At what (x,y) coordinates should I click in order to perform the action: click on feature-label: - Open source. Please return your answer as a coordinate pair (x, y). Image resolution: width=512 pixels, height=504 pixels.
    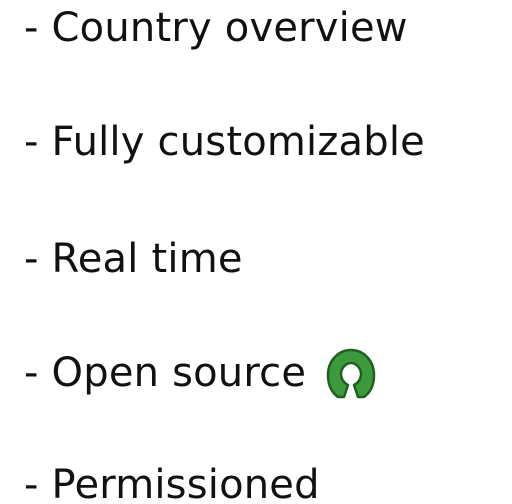
    Looking at the image, I should click on (165, 373).